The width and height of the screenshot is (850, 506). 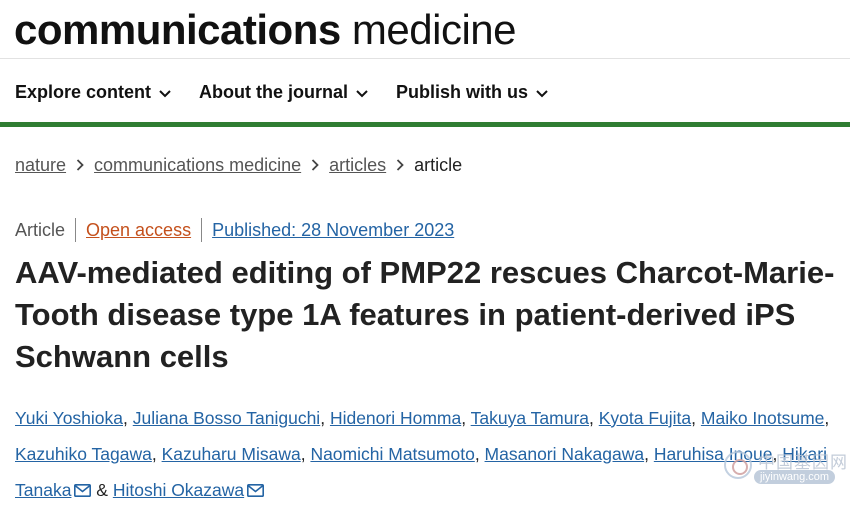 What do you see at coordinates (83, 454) in the screenshot?
I see `author-link: Kazuhiko Tagawa` at bounding box center [83, 454].